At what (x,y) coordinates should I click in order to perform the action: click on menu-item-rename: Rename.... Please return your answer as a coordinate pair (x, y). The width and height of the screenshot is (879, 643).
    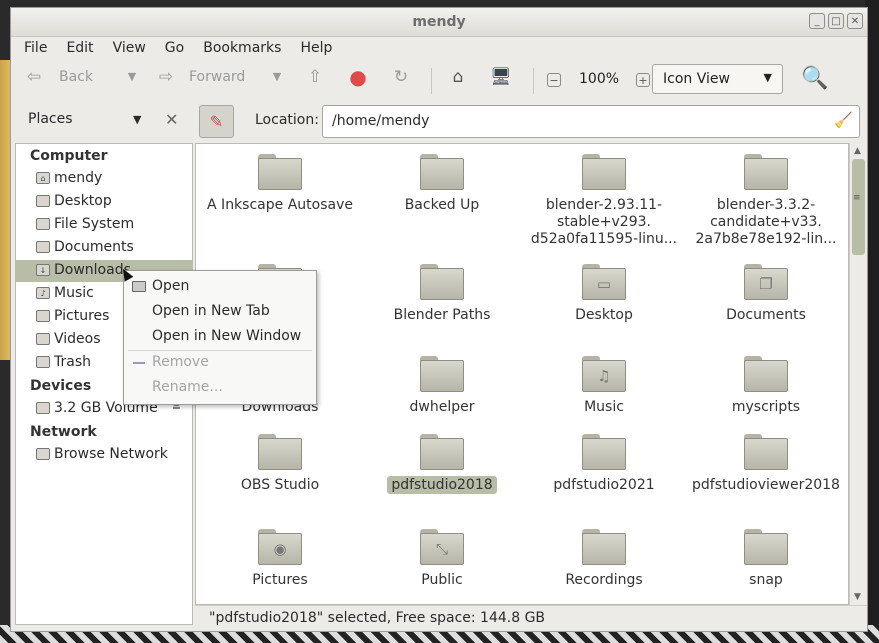
    Looking at the image, I should click on (220, 388).